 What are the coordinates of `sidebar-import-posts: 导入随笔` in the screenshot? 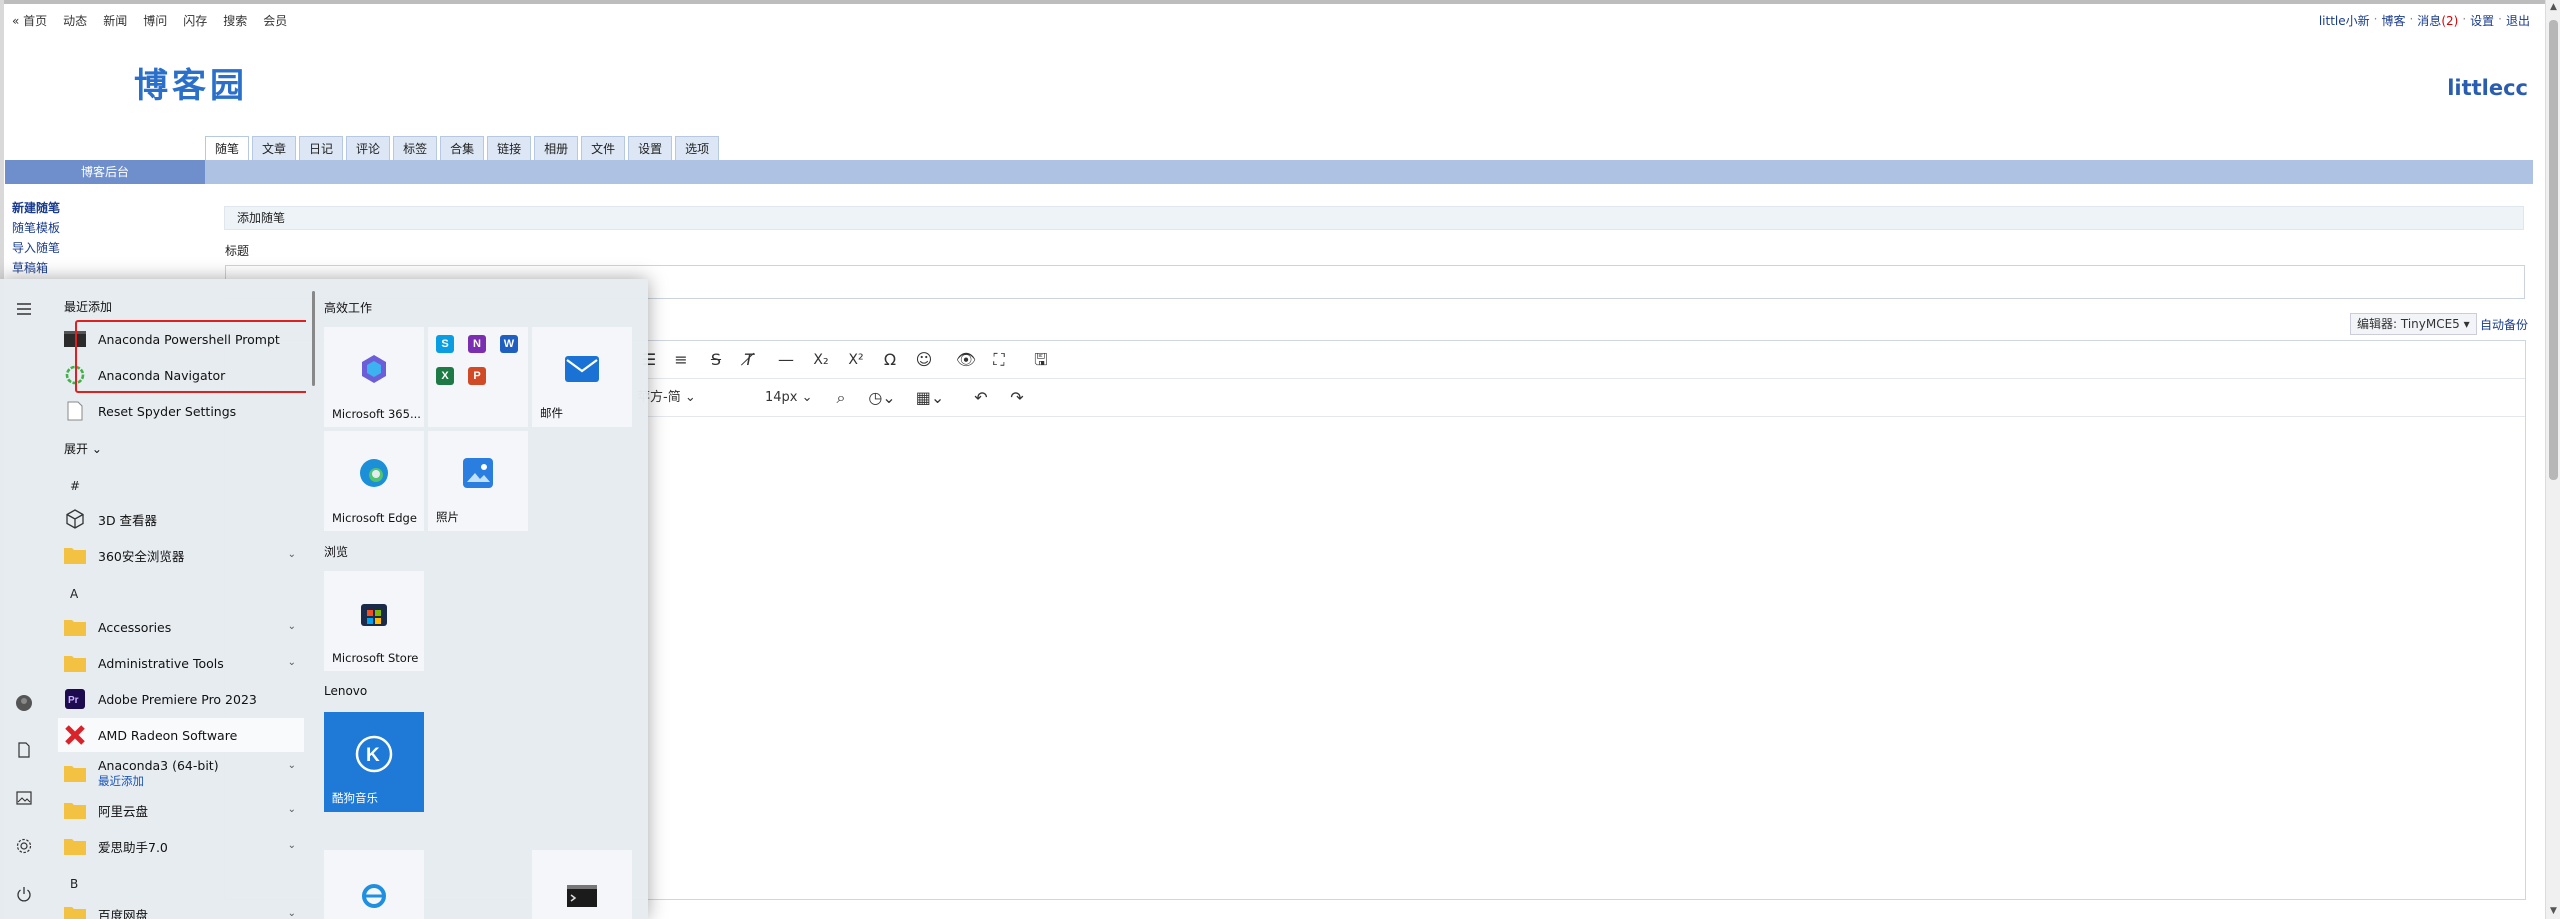 It's located at (36, 248).